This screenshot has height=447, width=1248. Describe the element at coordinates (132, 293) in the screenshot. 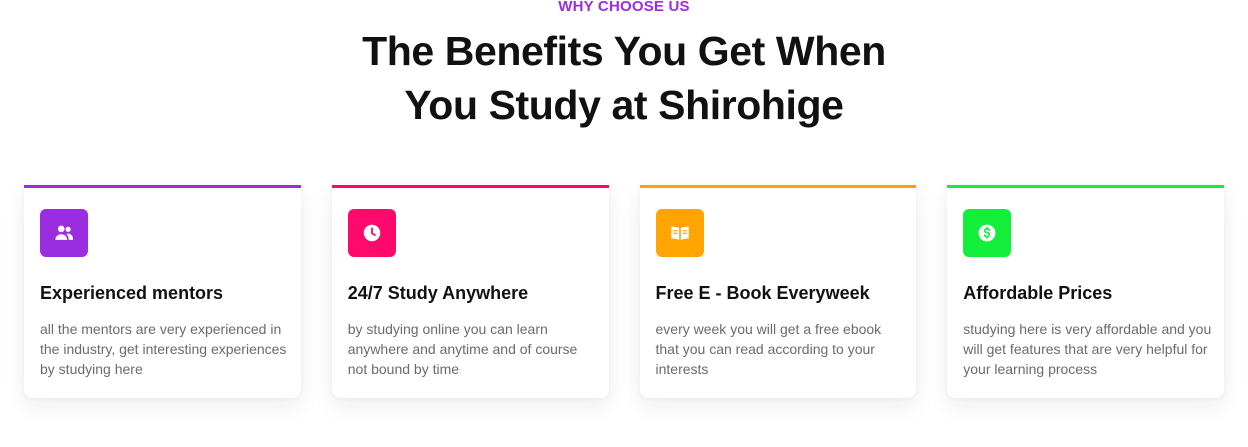

I see `card-title: Experienced mentors` at that location.